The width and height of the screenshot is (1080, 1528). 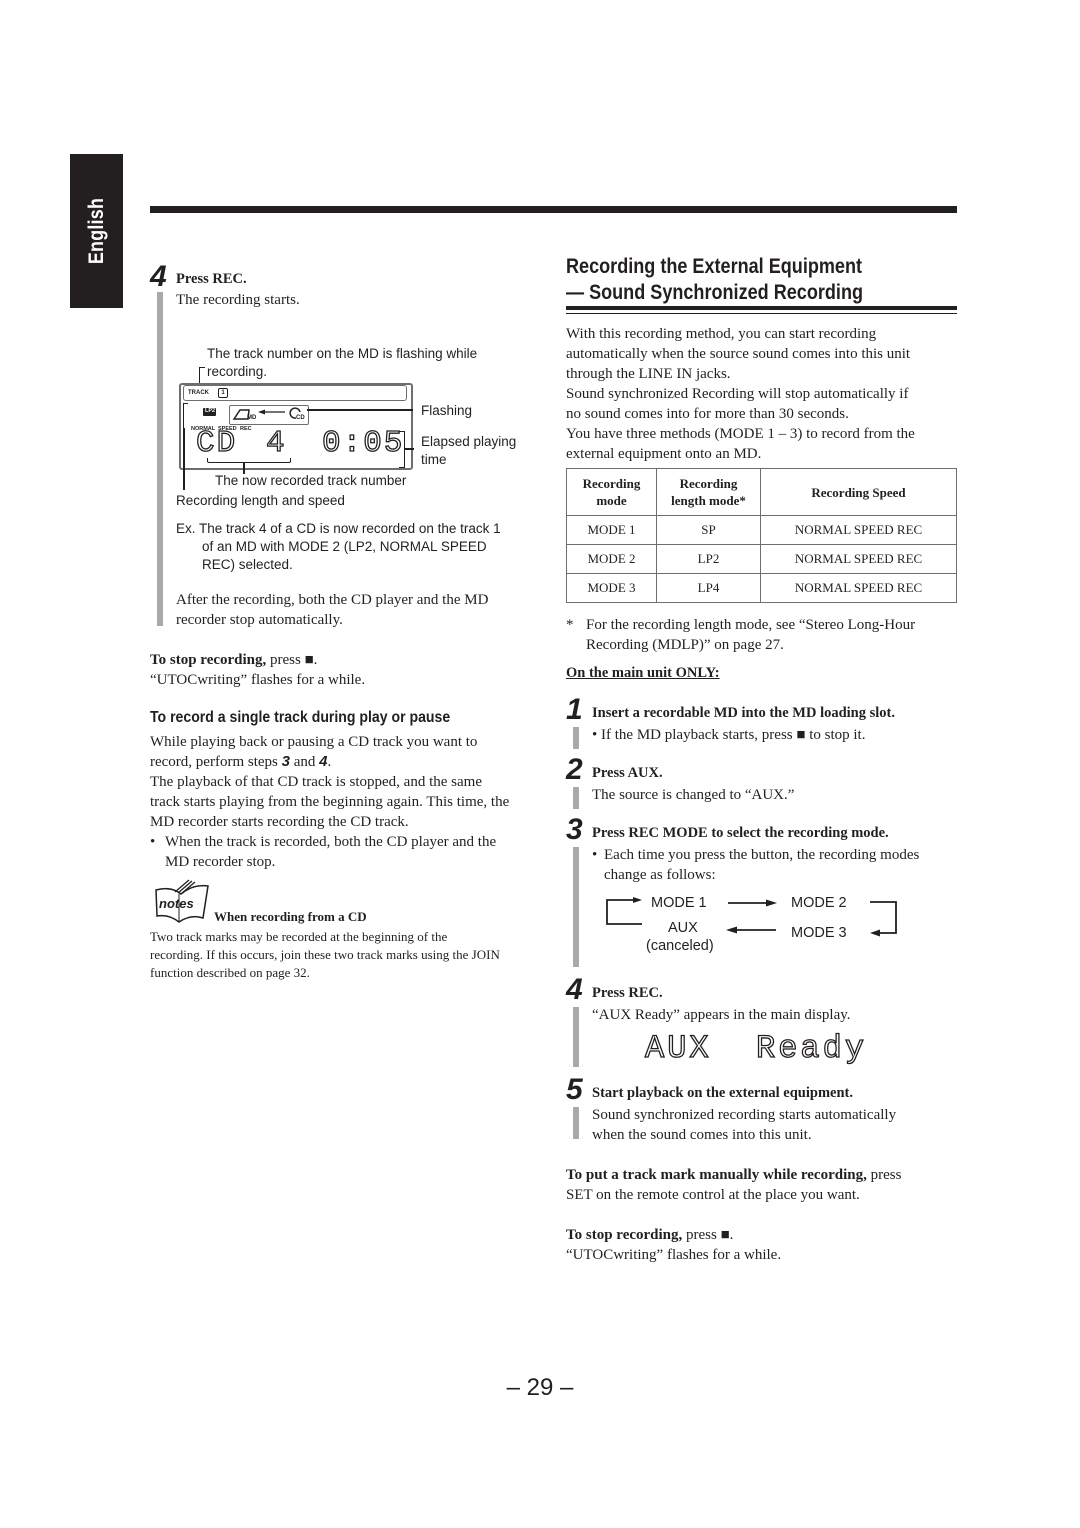 I want to click on callout-flashing: Flashing, so click(x=447, y=410).